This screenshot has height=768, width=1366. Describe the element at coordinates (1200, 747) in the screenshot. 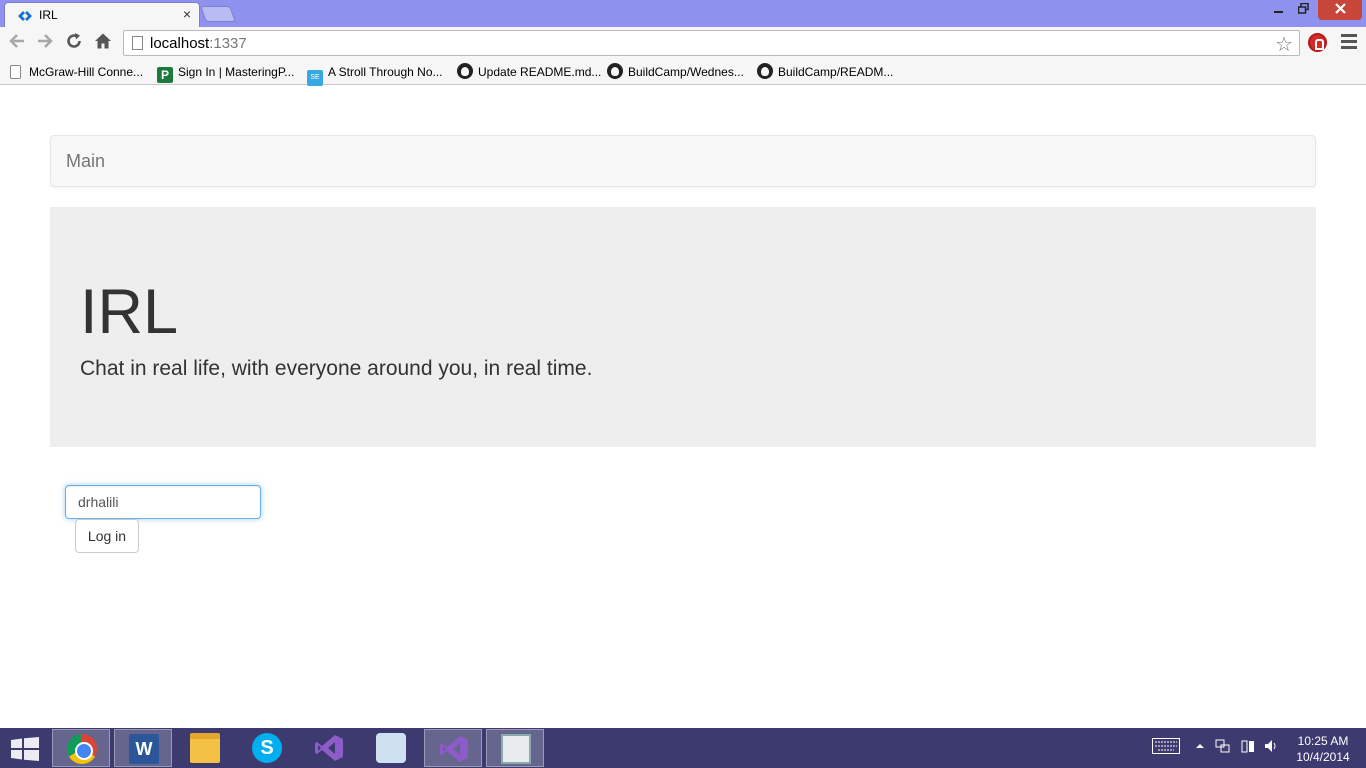

I see `tray-expand-icon` at that location.